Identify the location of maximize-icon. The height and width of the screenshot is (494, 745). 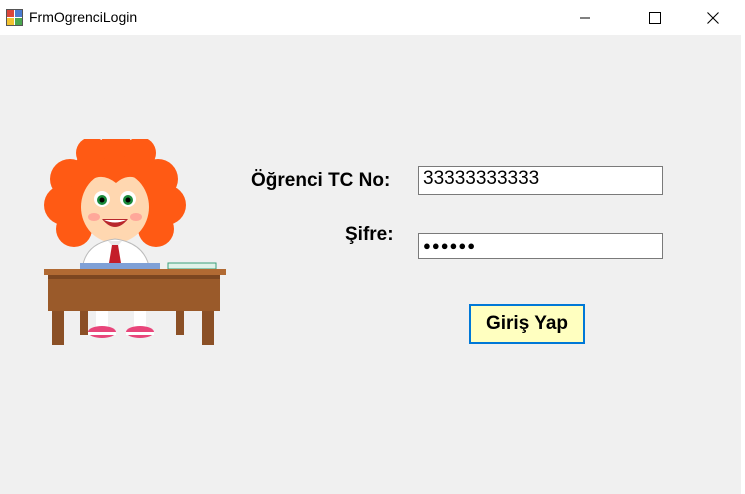
(655, 17).